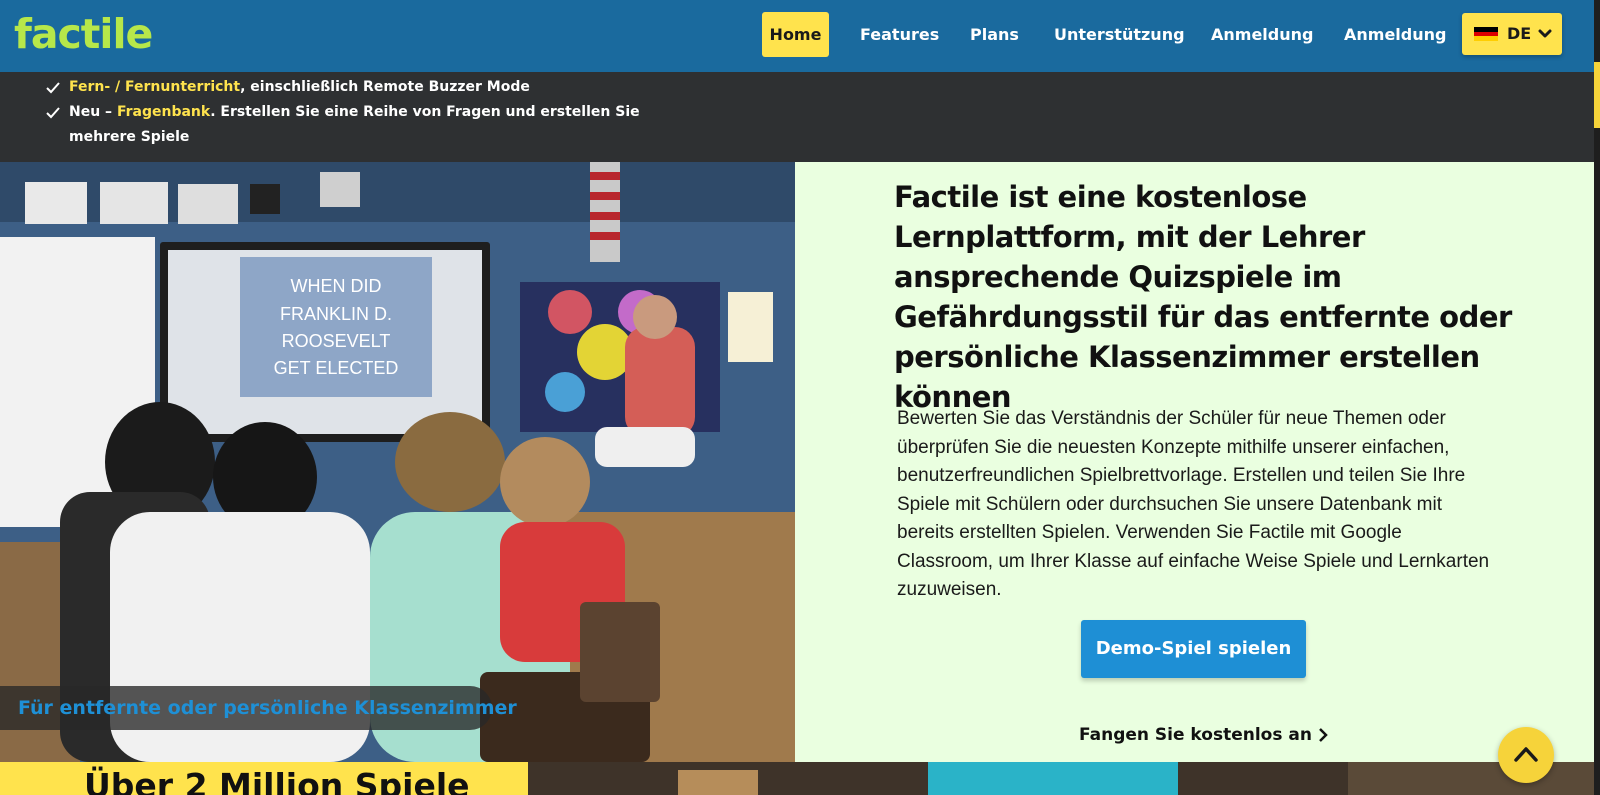  What do you see at coordinates (93, 112) in the screenshot?
I see `feature-prefix: Neu –` at bounding box center [93, 112].